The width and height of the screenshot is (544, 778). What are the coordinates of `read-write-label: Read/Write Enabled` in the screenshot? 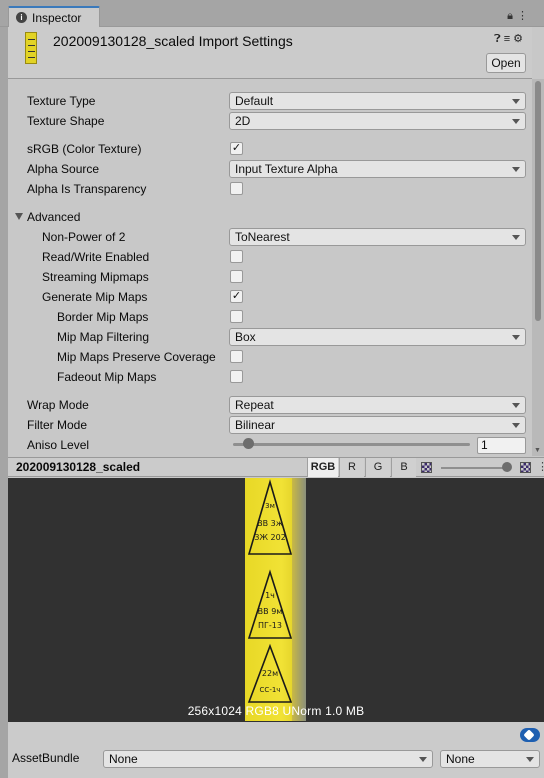 It's located at (96, 257).